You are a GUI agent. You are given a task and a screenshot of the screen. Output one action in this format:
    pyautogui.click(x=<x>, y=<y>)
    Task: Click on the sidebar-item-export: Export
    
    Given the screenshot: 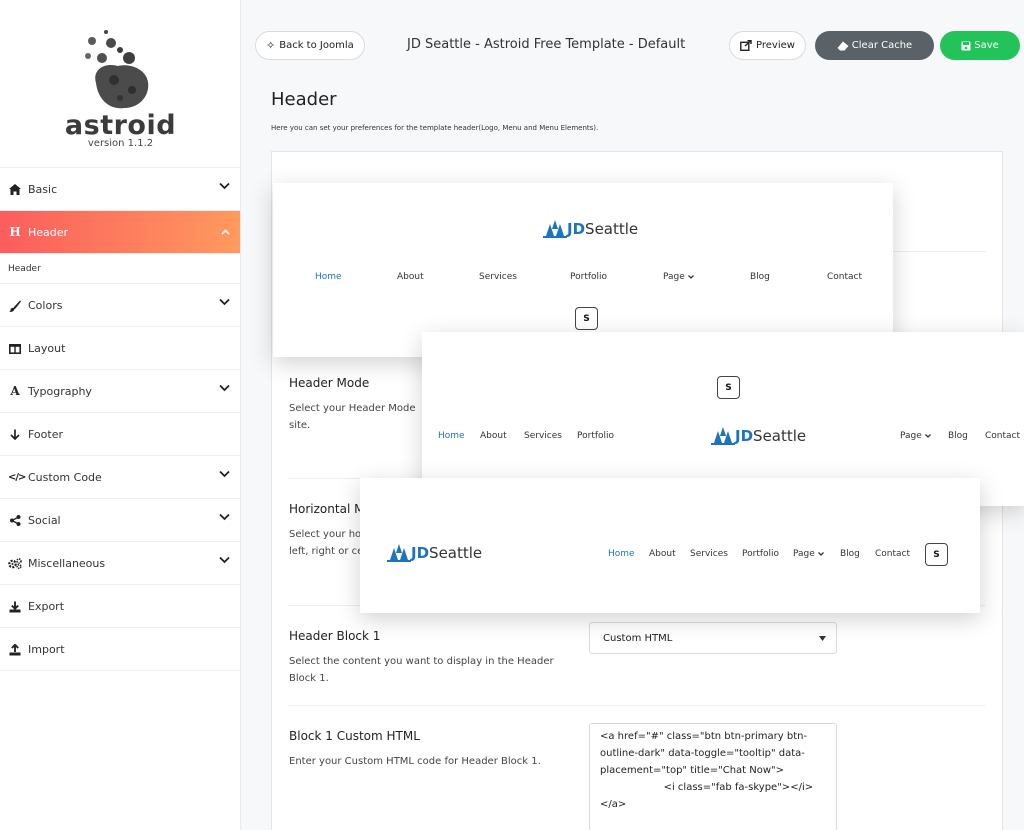 What is the action you would take?
    pyautogui.click(x=120, y=606)
    